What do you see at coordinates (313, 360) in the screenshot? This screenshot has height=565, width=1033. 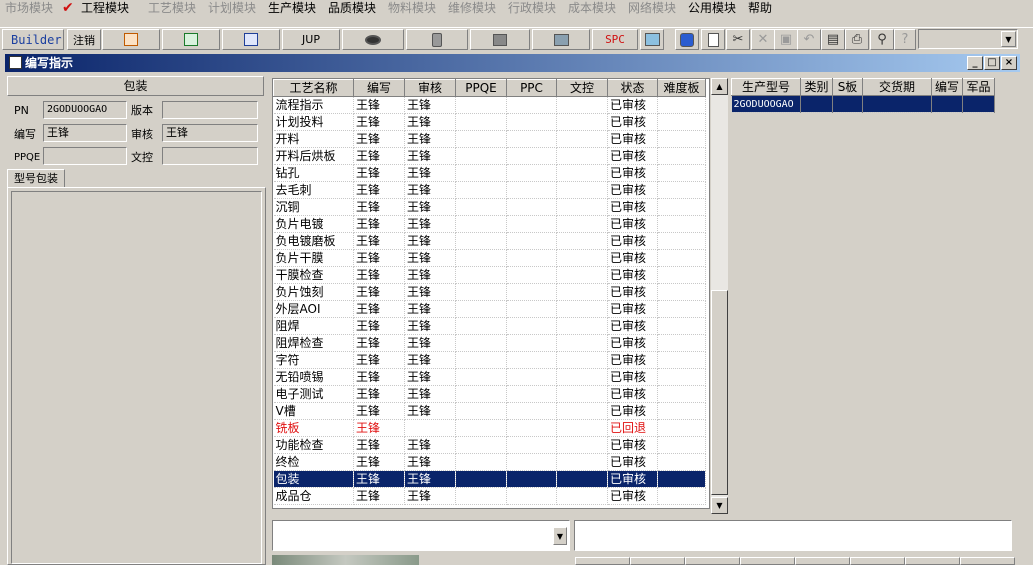 I see `table-cell: 字符` at bounding box center [313, 360].